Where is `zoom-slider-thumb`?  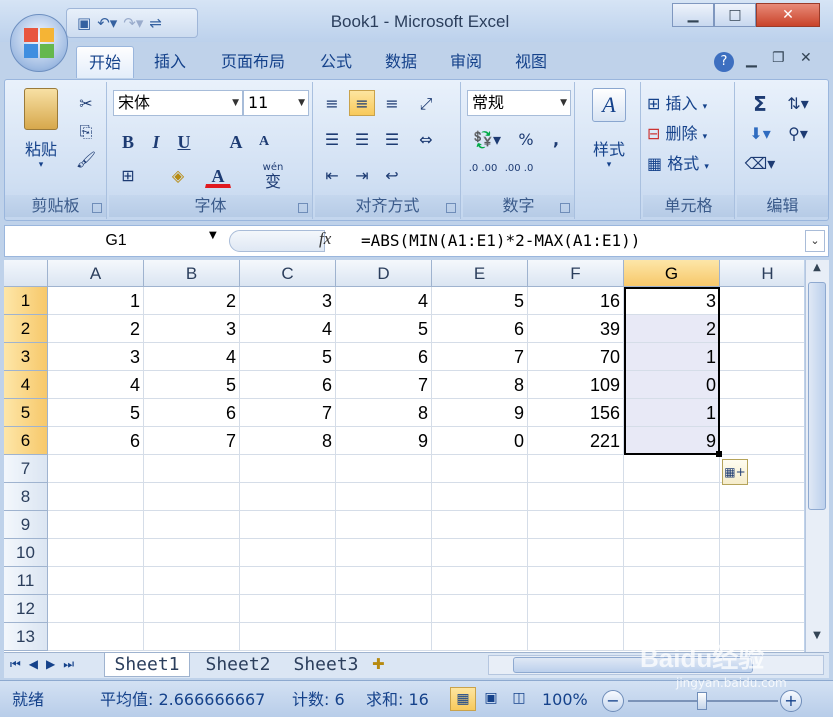 zoom-slider-thumb is located at coordinates (702, 701).